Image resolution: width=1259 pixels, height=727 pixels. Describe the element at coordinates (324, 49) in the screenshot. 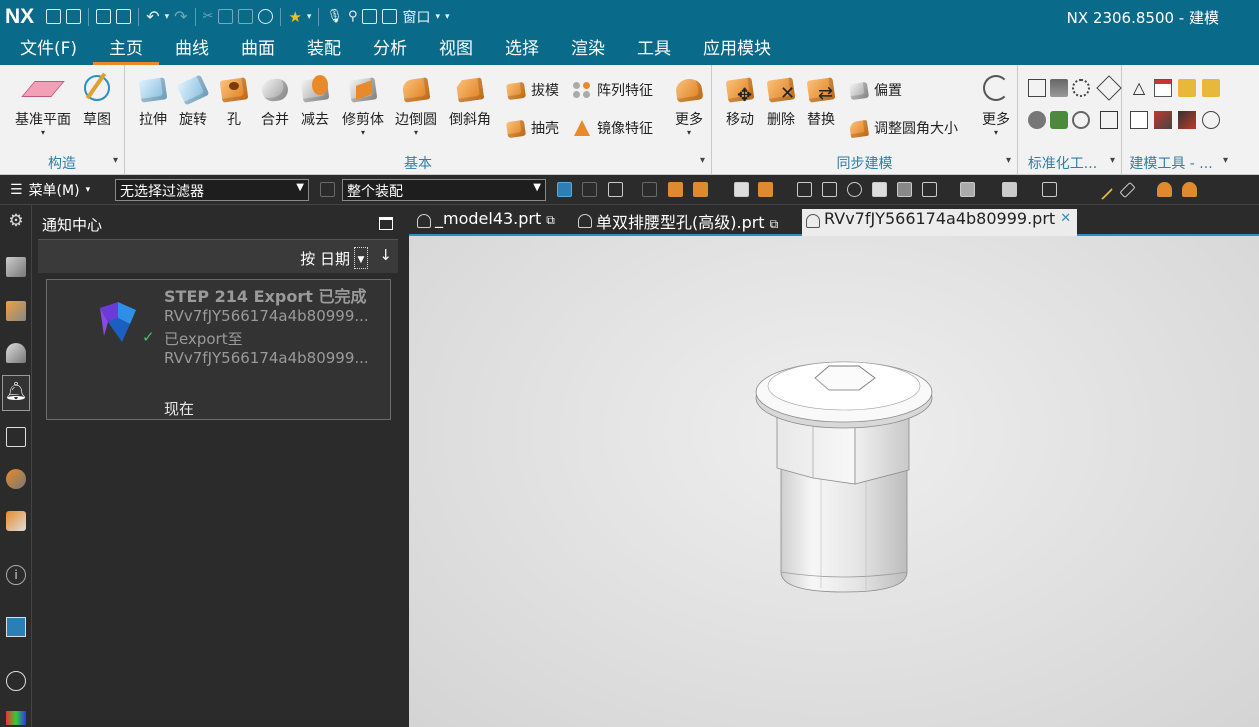

I see `menu-assembly: 装配` at that location.